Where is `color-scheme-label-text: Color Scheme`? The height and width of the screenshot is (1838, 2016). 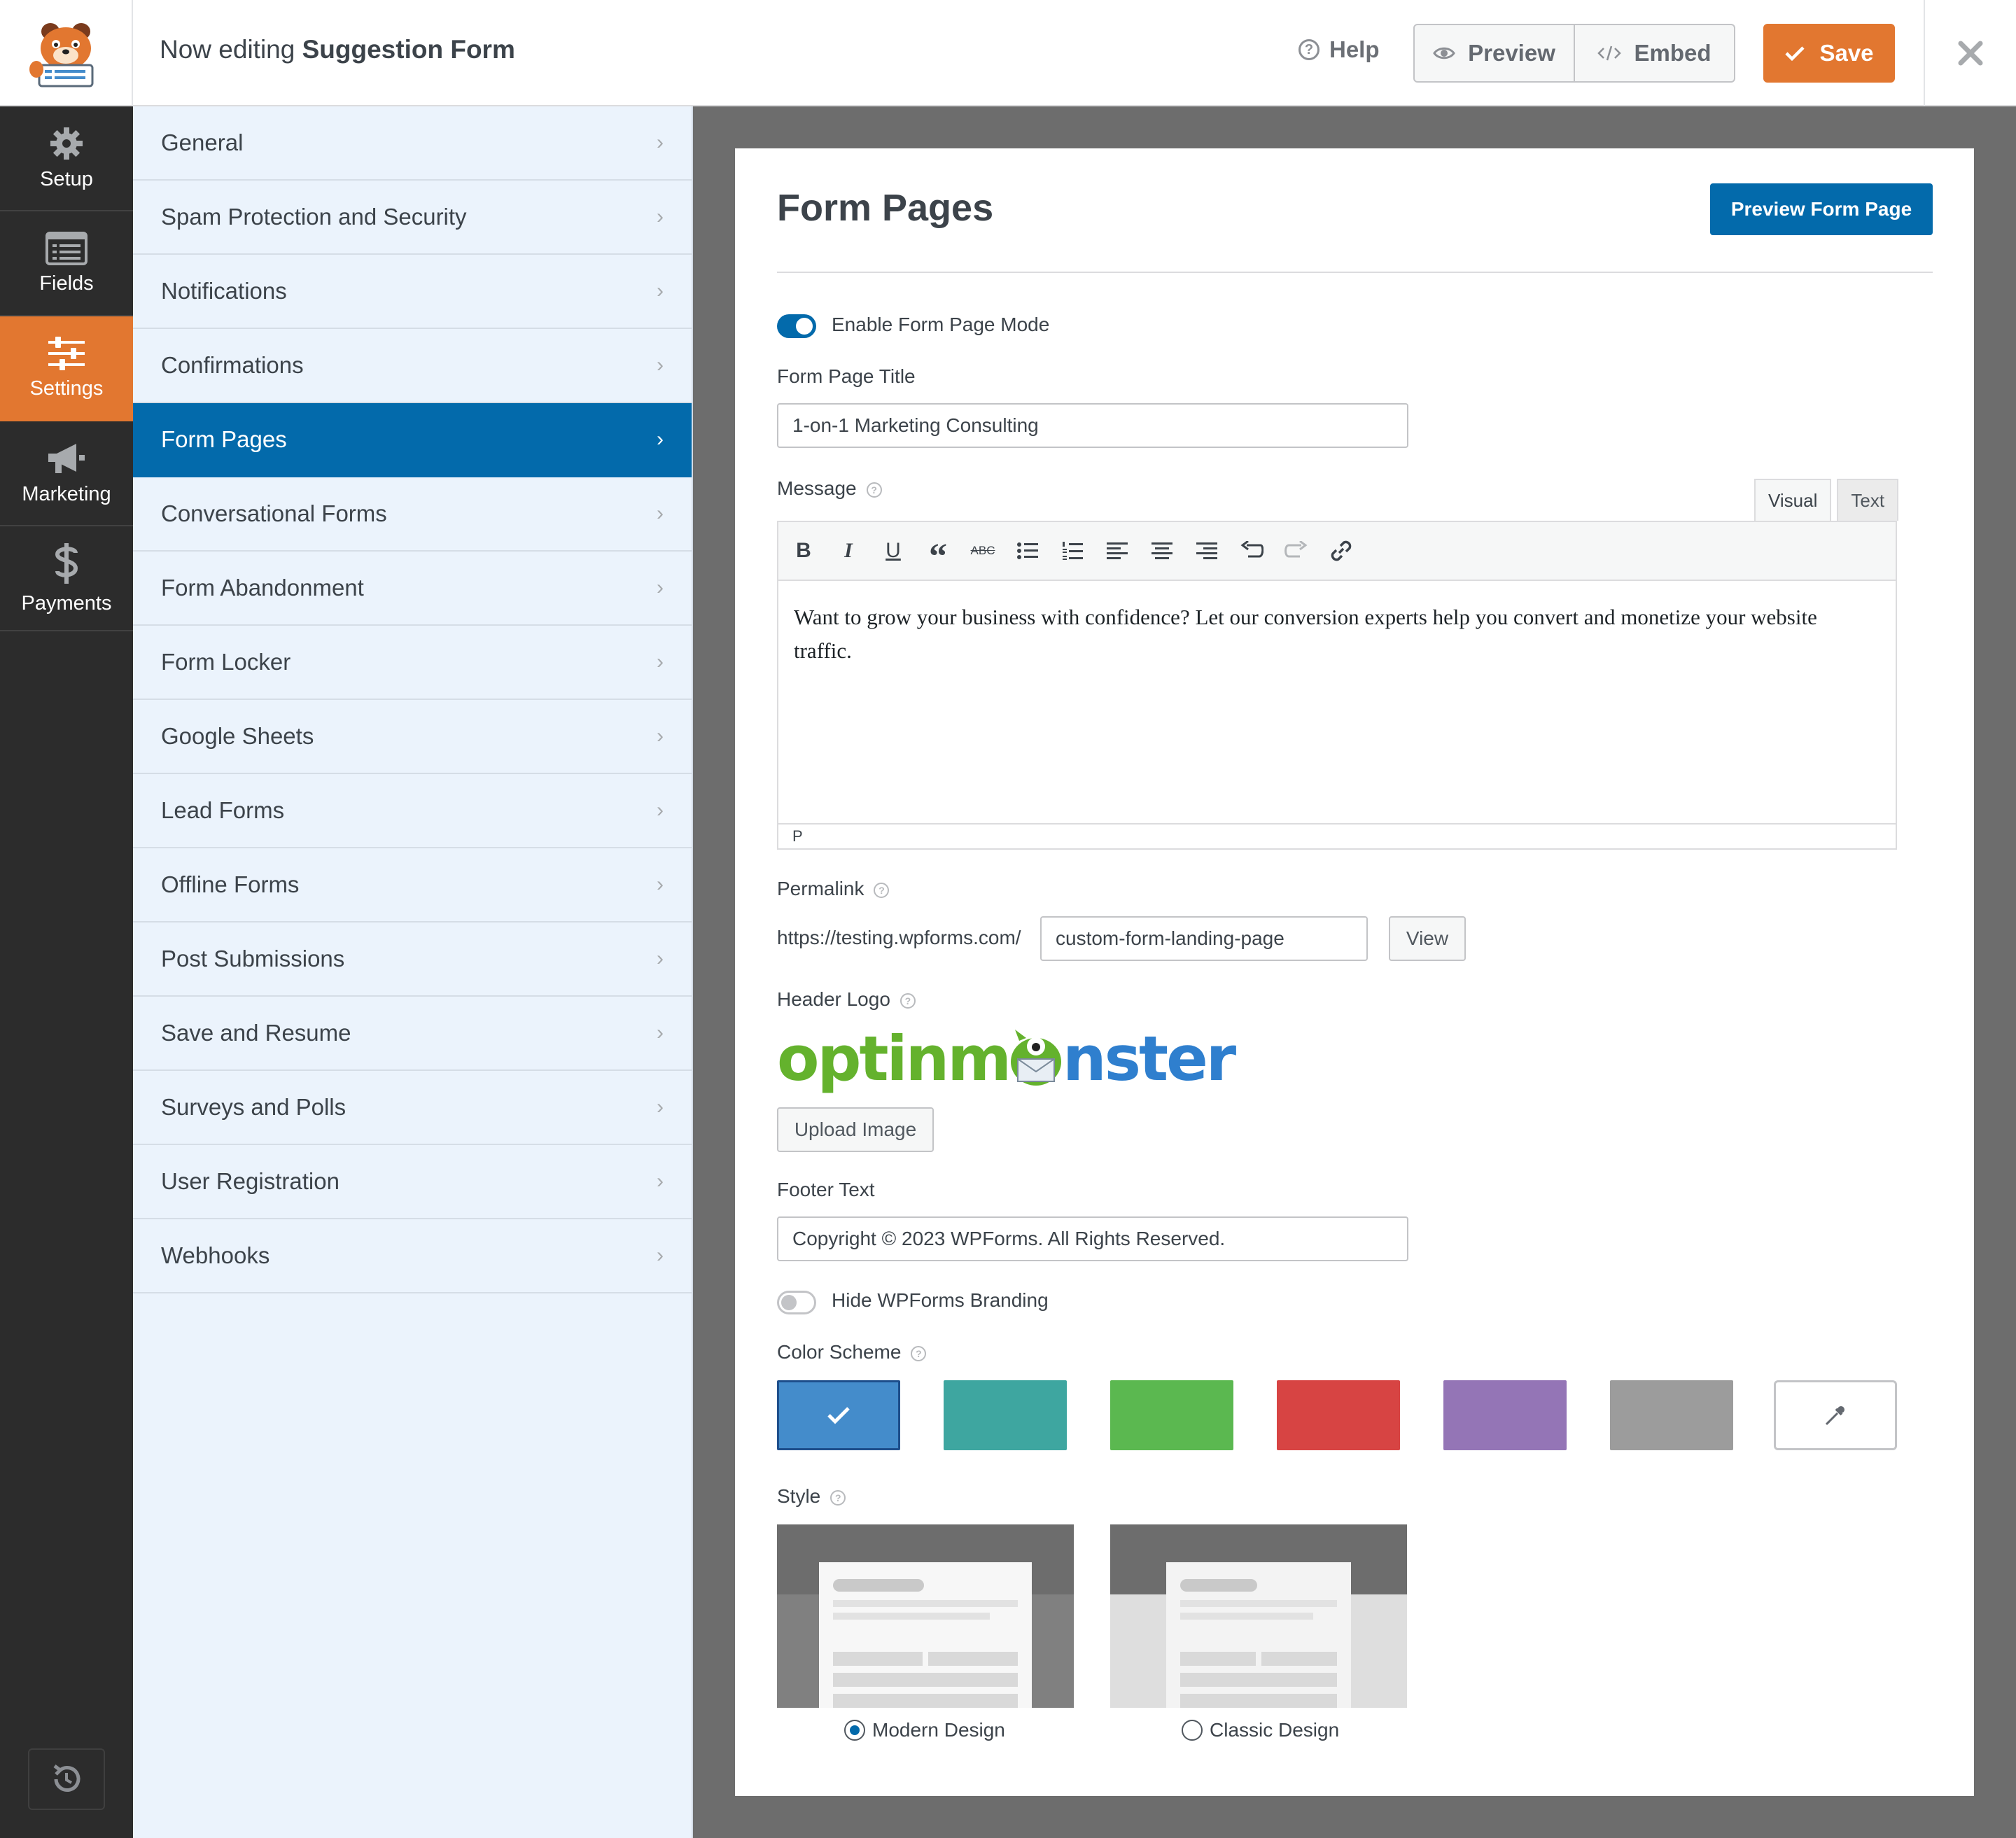
color-scheme-label-text: Color Scheme is located at coordinates (839, 1352).